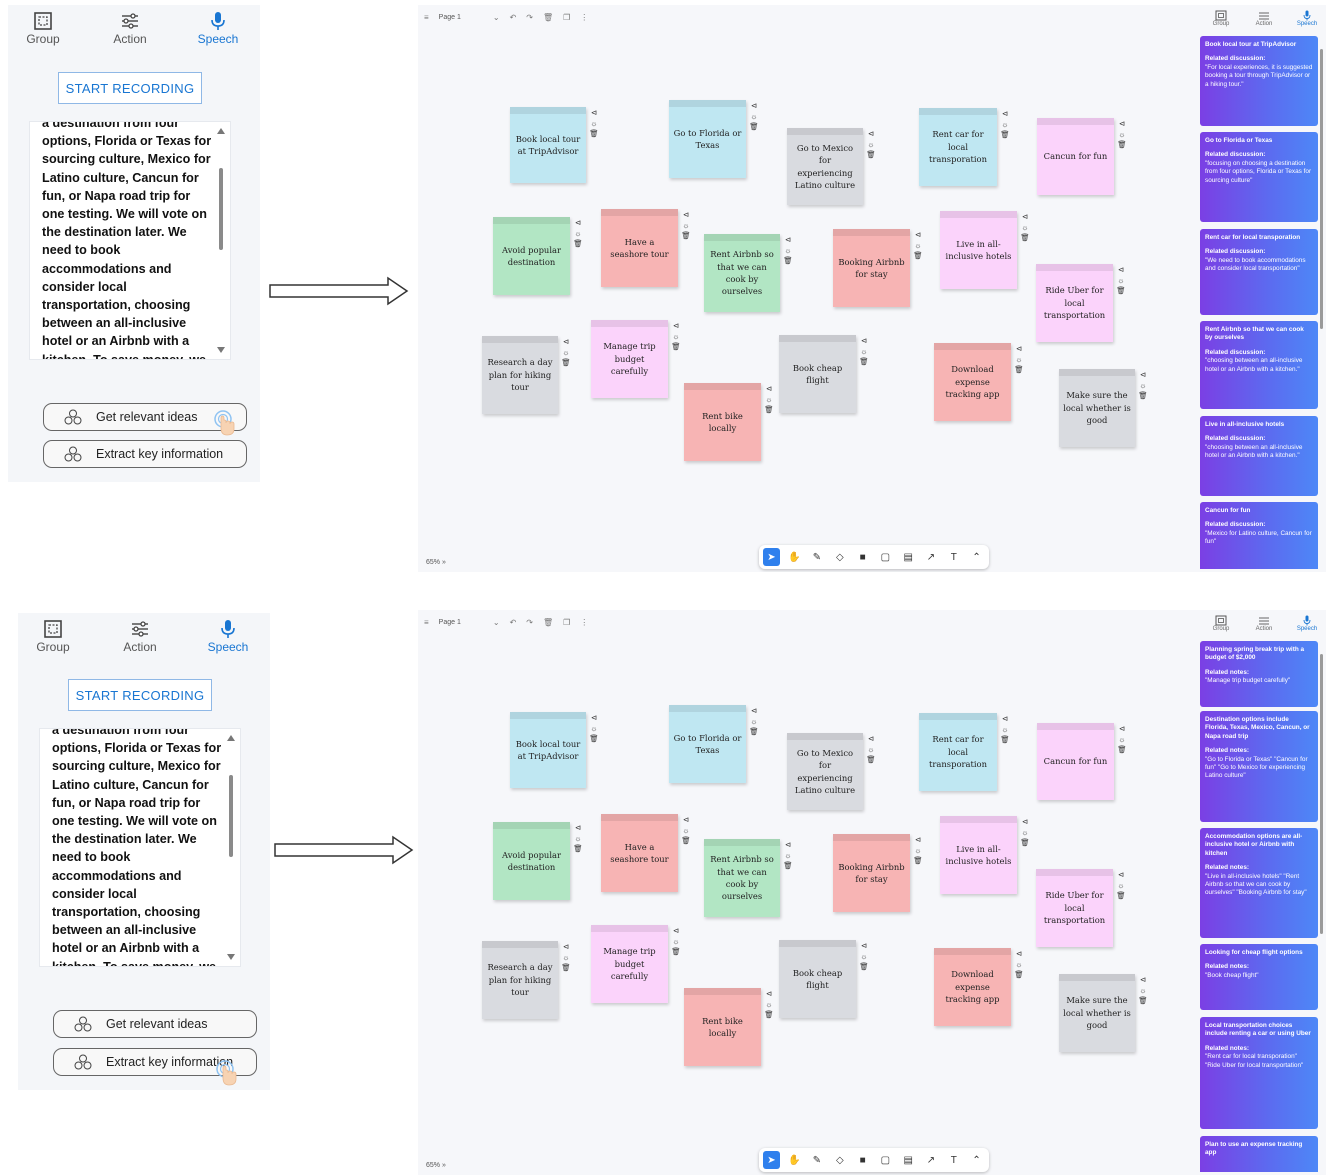 This screenshot has width=1327, height=1175. Describe the element at coordinates (1097, 408) in the screenshot. I see `sticky-note: Make sure the local whether is good` at that location.